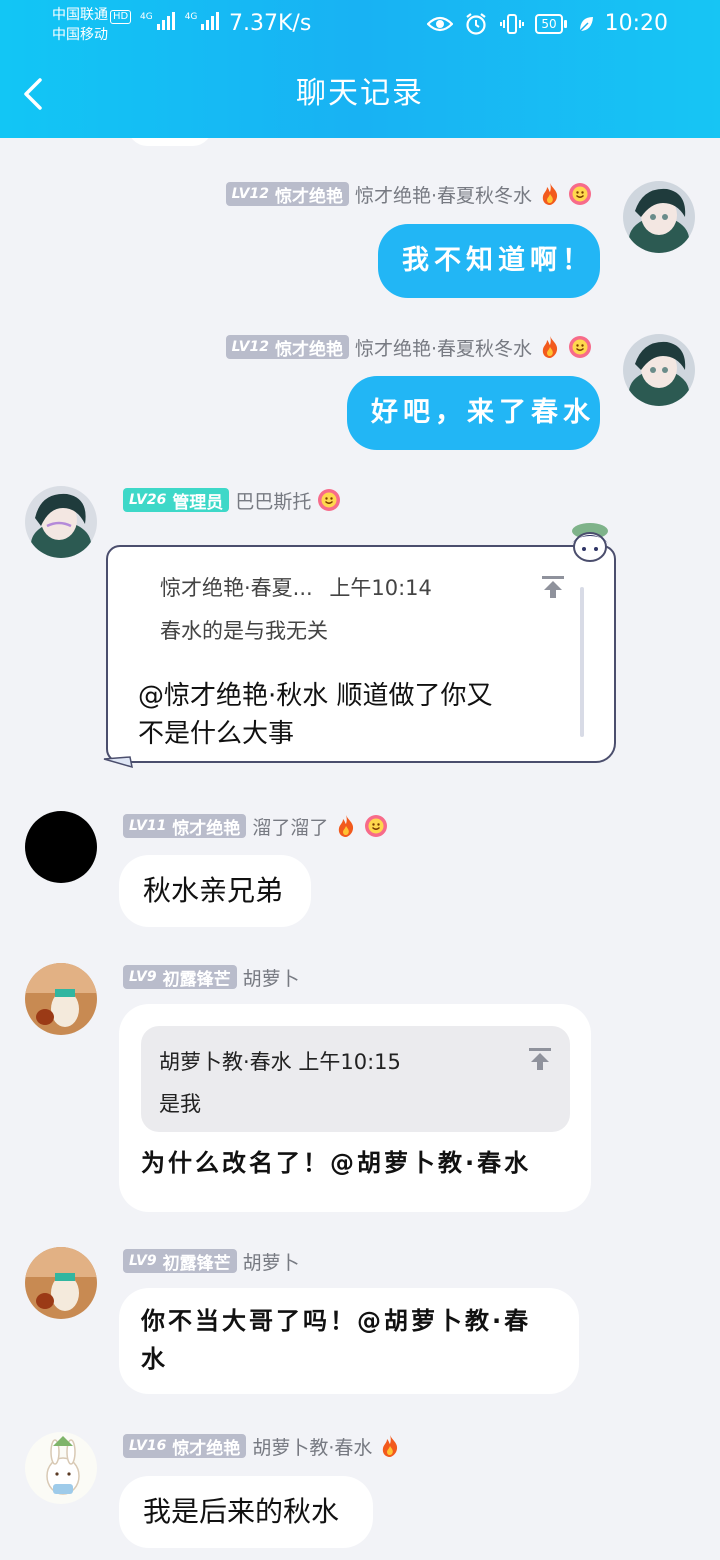 The image size is (720, 1560). What do you see at coordinates (180, 21) in the screenshot?
I see `signal-icons: 4G 4G` at bounding box center [180, 21].